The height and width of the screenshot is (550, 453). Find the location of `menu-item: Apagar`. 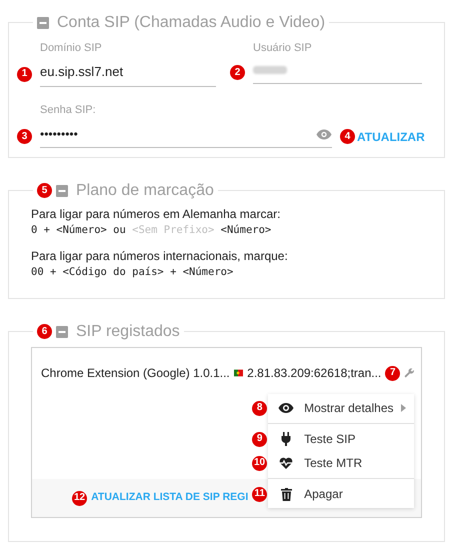

menu-item: Apagar is located at coordinates (341, 494).